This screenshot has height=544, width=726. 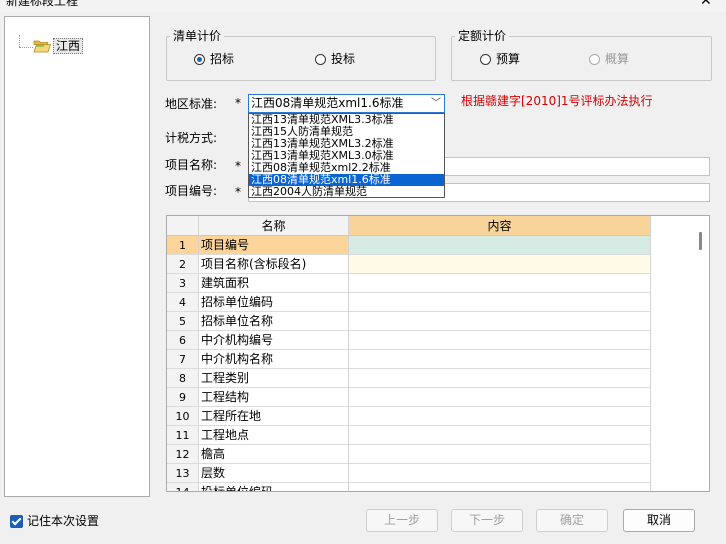 I want to click on bid-radio-label: 投标, so click(x=343, y=59).